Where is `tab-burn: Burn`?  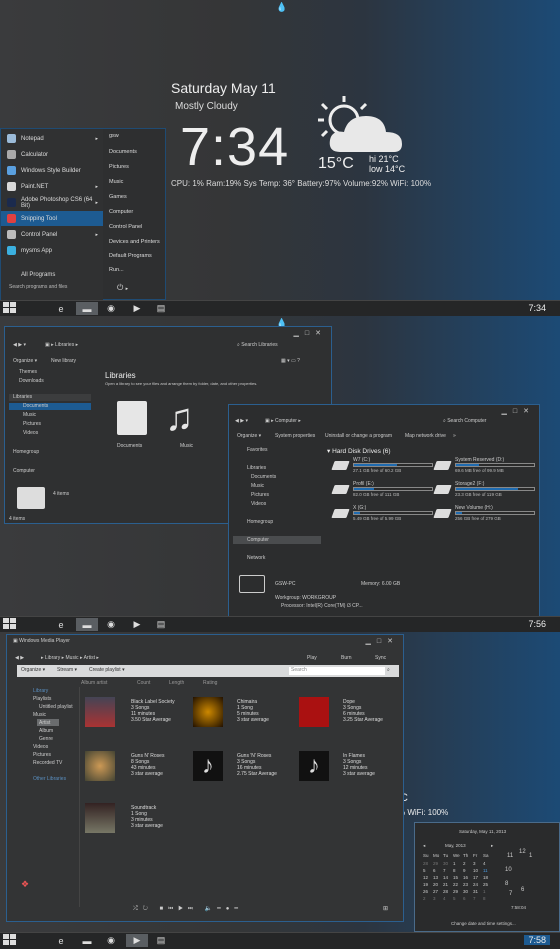 tab-burn: Burn is located at coordinates (346, 658).